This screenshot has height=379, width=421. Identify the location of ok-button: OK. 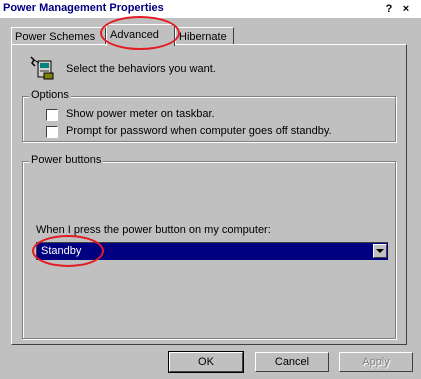
(206, 362).